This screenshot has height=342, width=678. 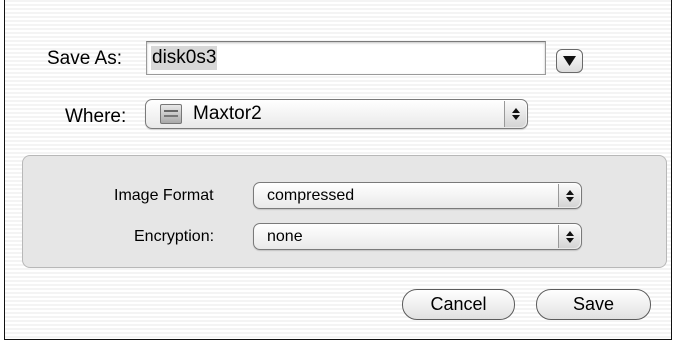 I want to click on image-format-label: Image Format, so click(x=164, y=195).